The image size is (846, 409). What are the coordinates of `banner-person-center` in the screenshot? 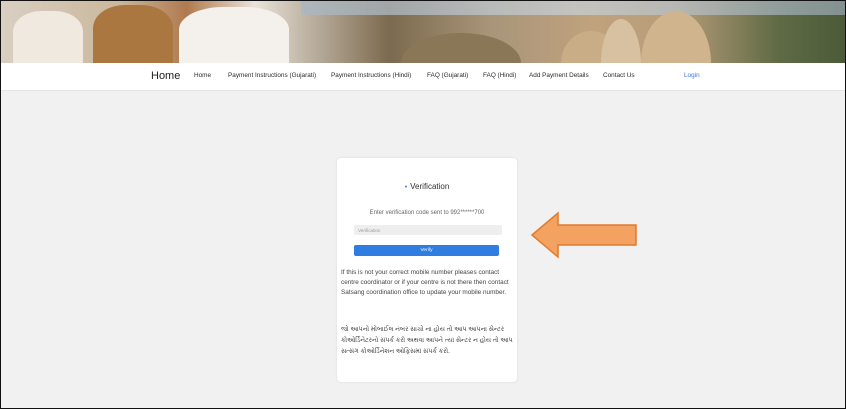 It's located at (133, 34).